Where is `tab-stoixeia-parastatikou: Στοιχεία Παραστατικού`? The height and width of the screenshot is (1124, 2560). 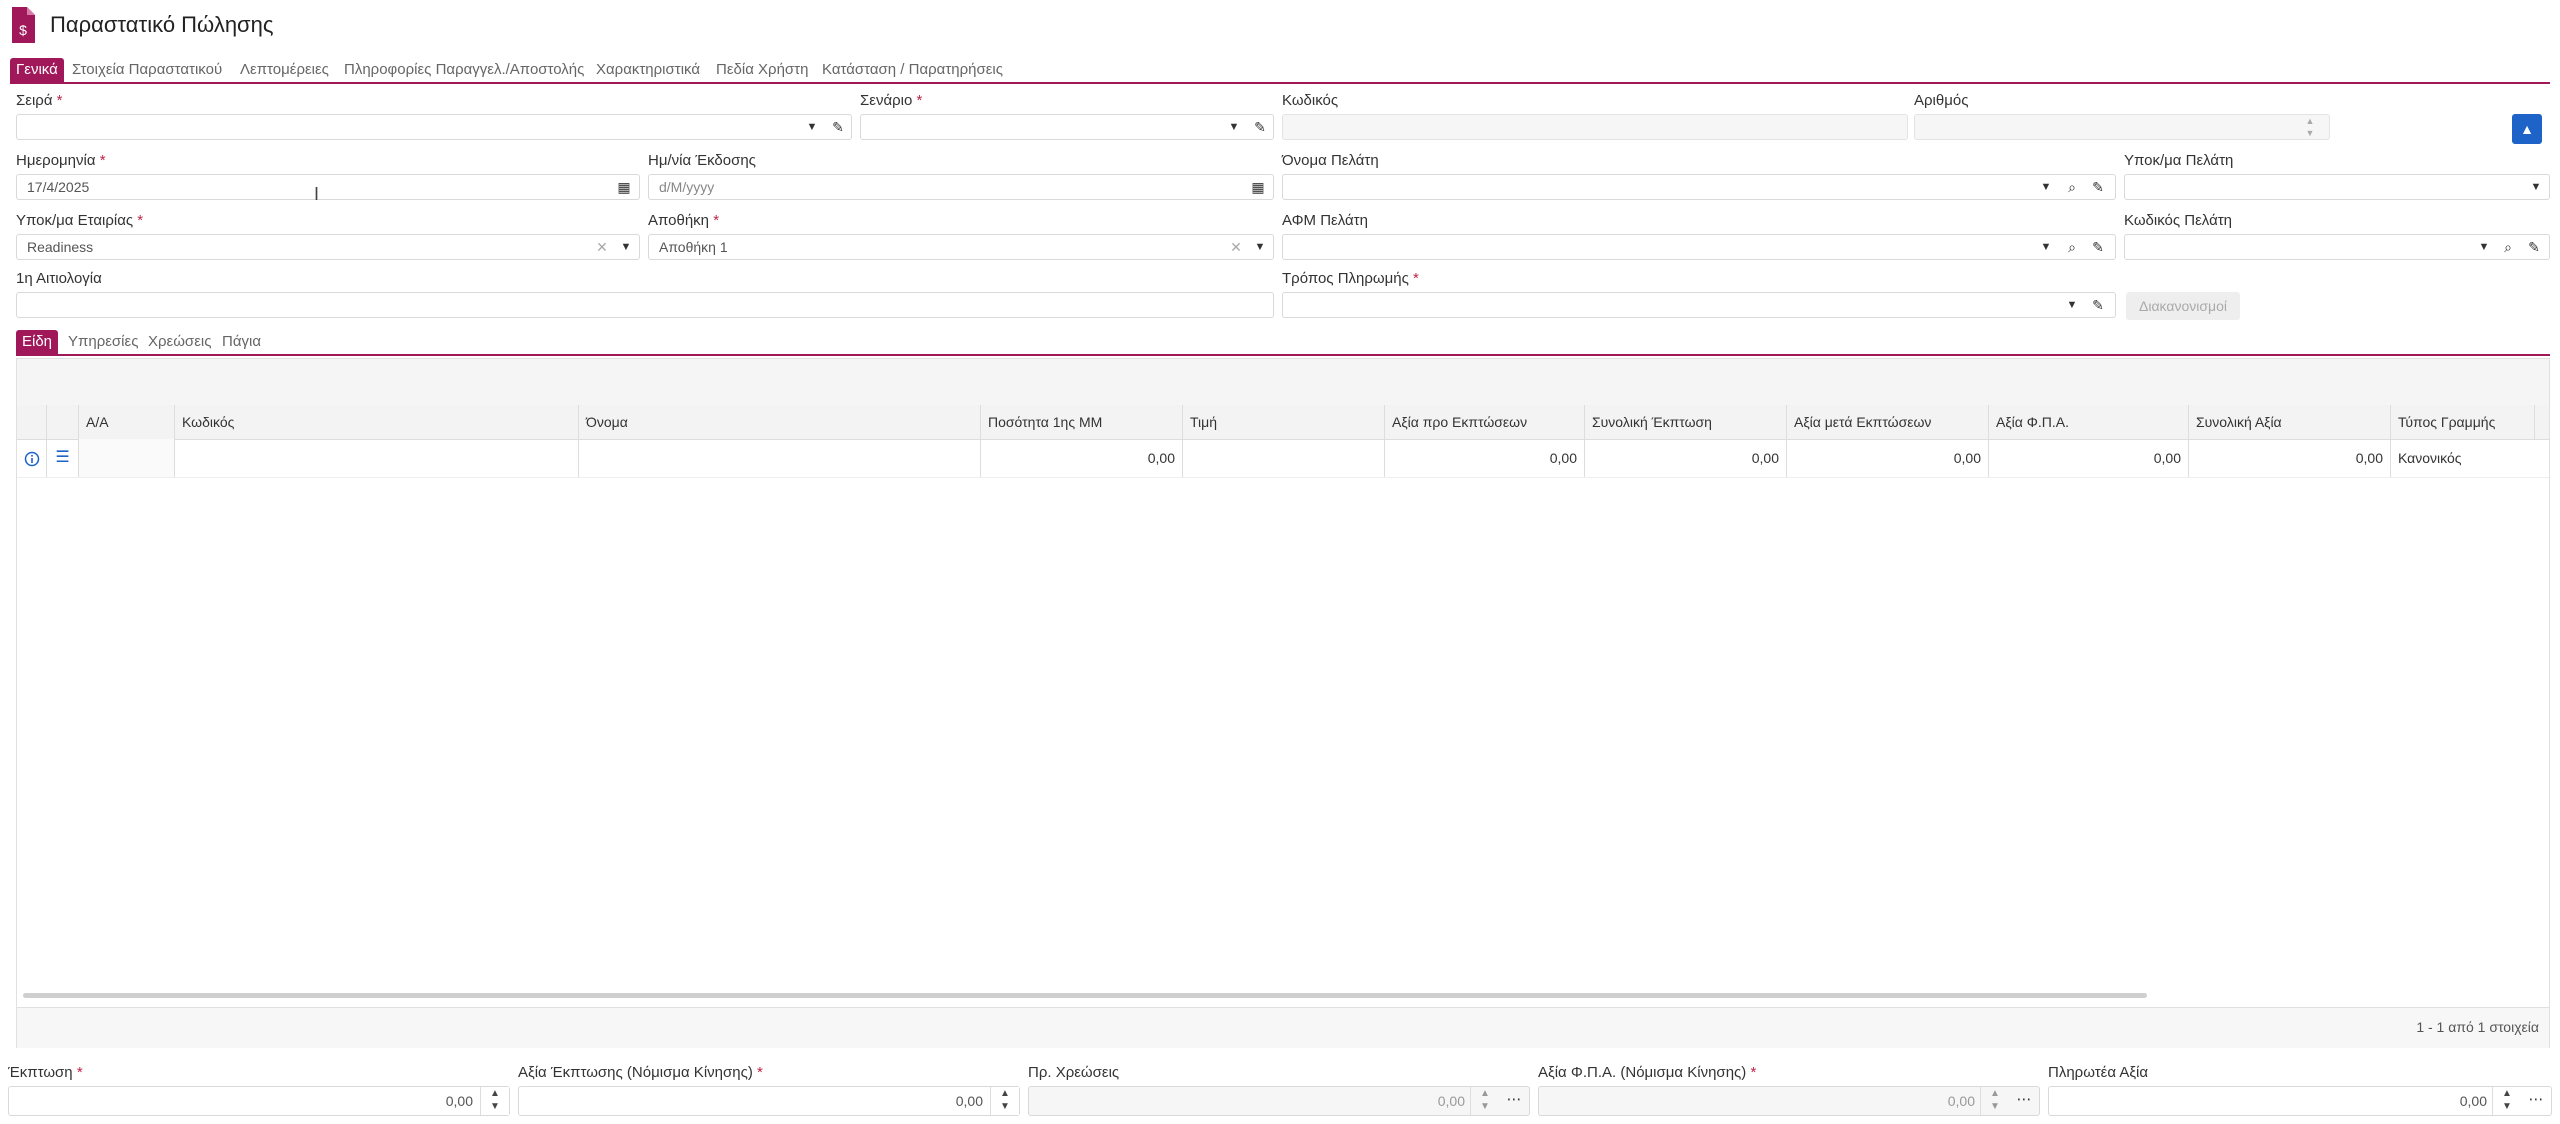 tab-stoixeia-parastatikou: Στοιχεία Παραστατικού is located at coordinates (147, 70).